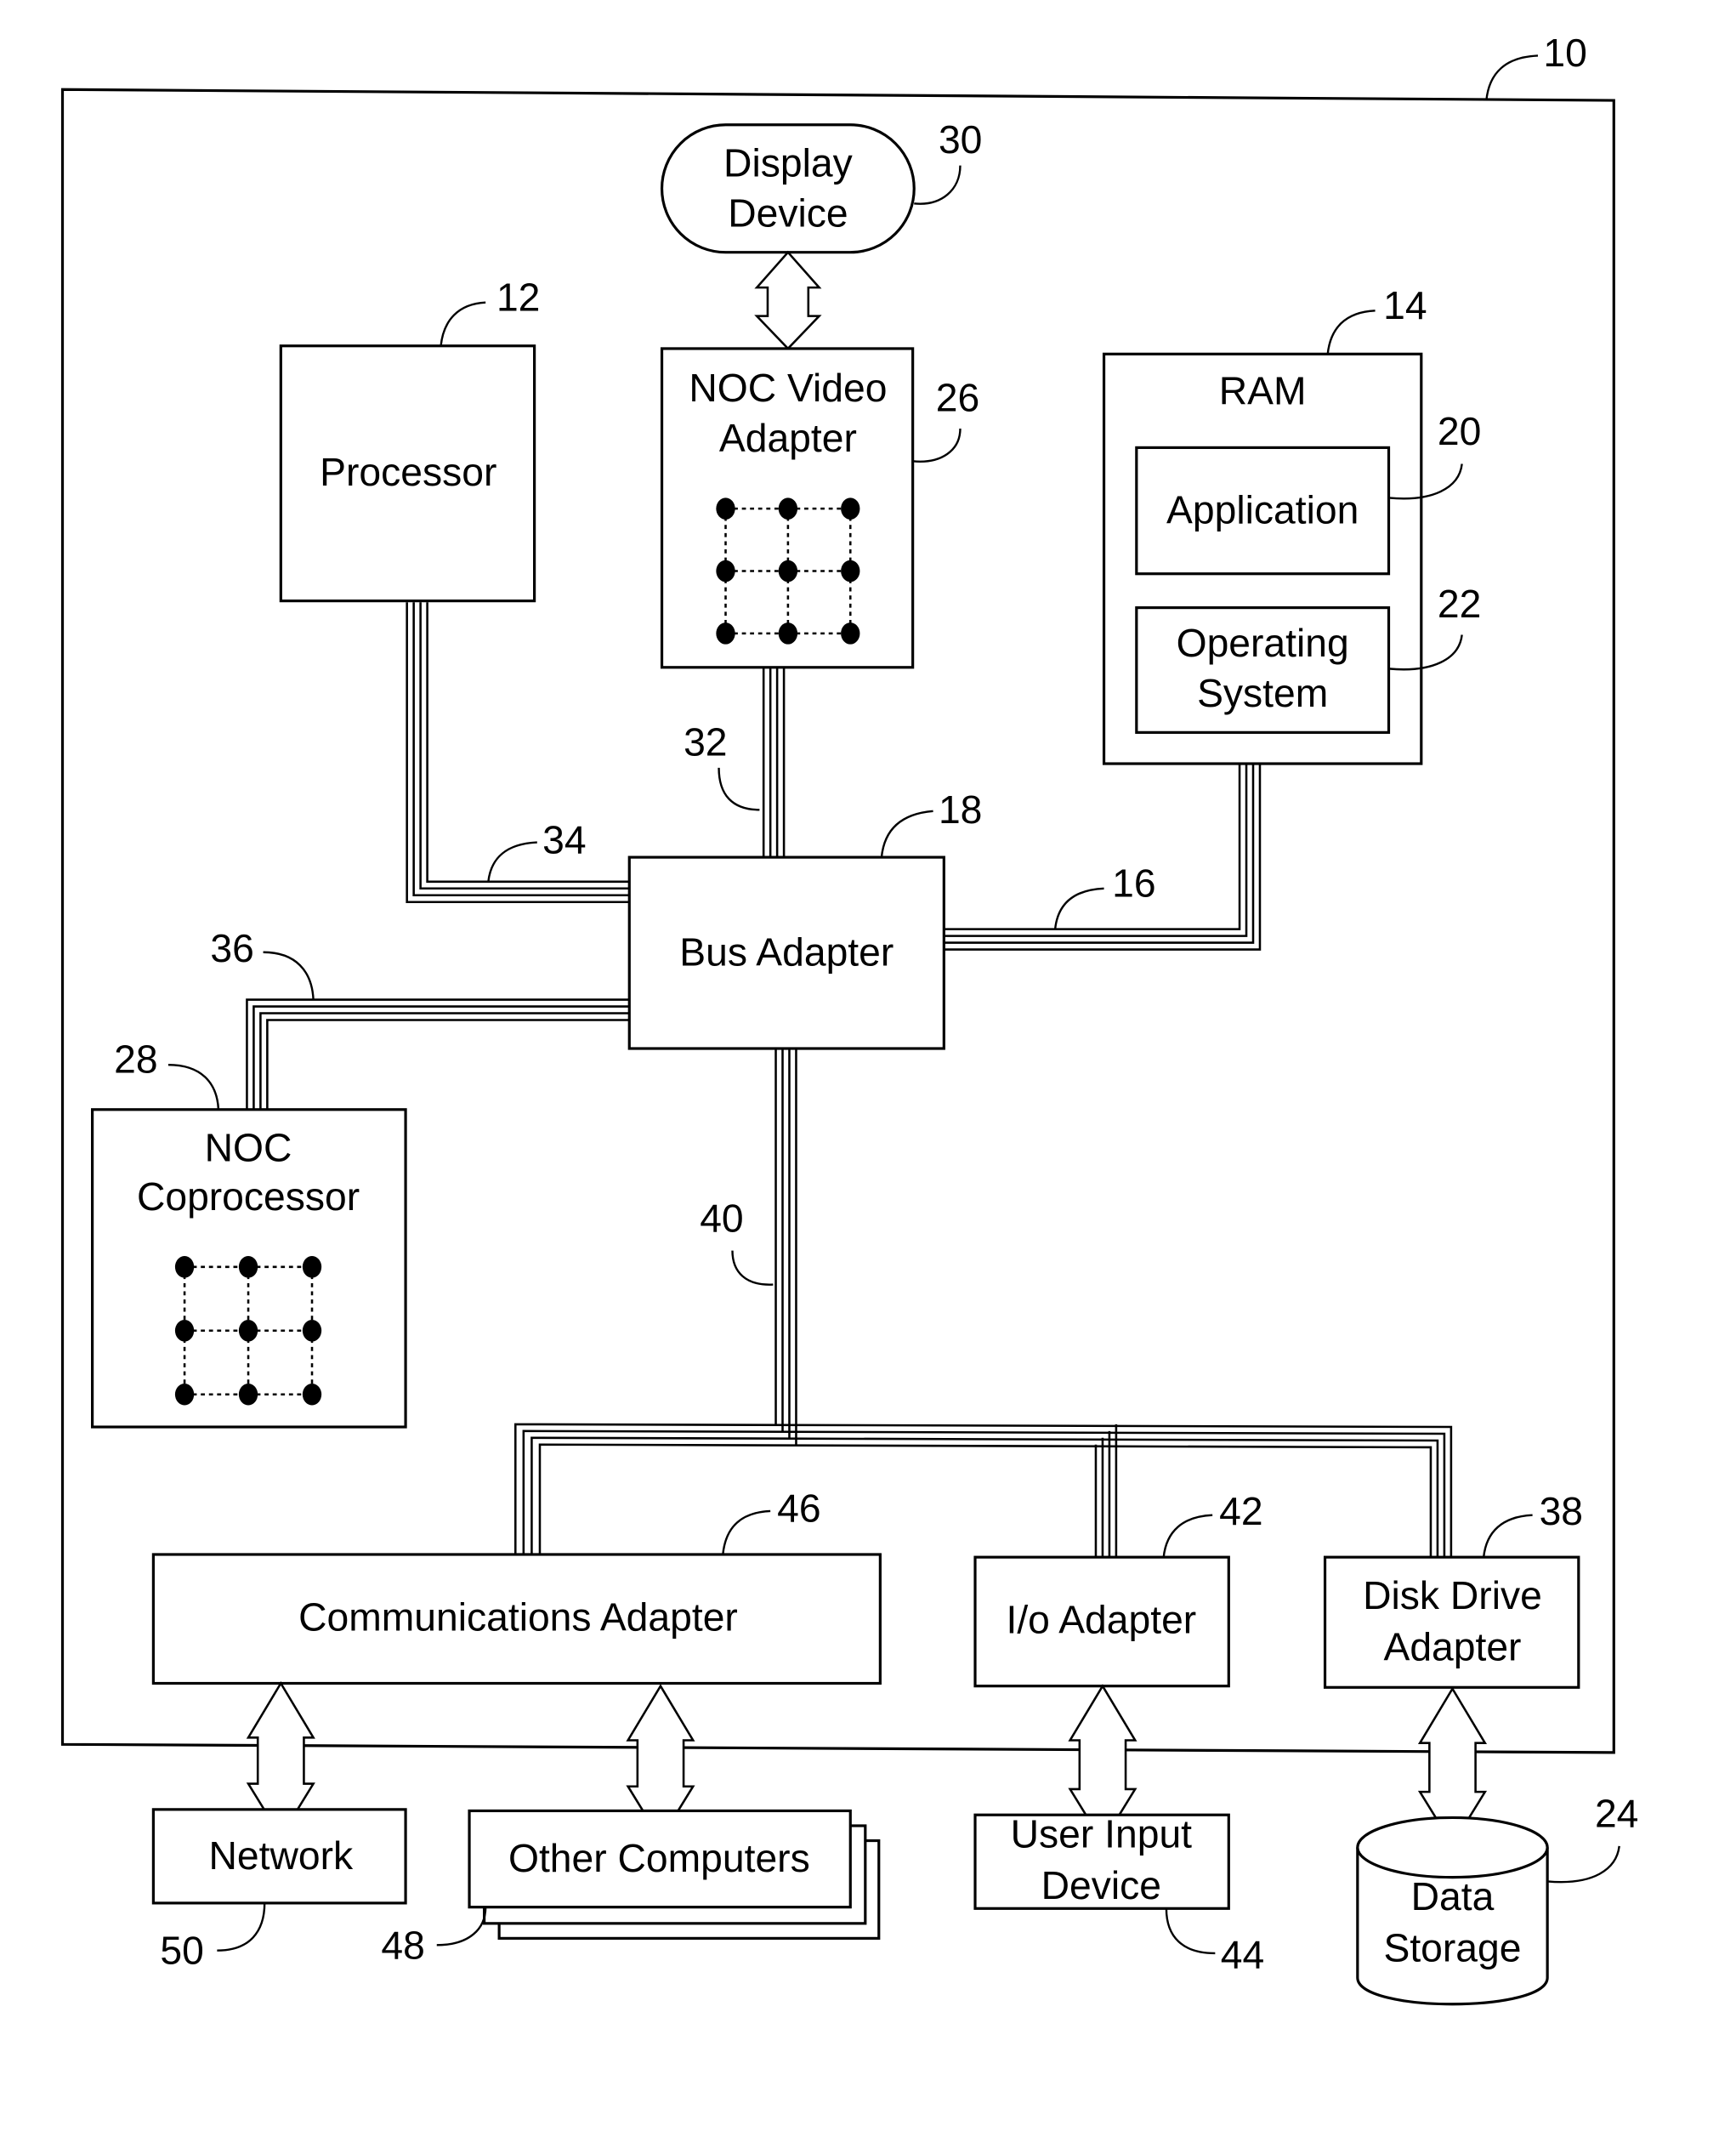  I want to click on ram-ref: 14, so click(1405, 305).